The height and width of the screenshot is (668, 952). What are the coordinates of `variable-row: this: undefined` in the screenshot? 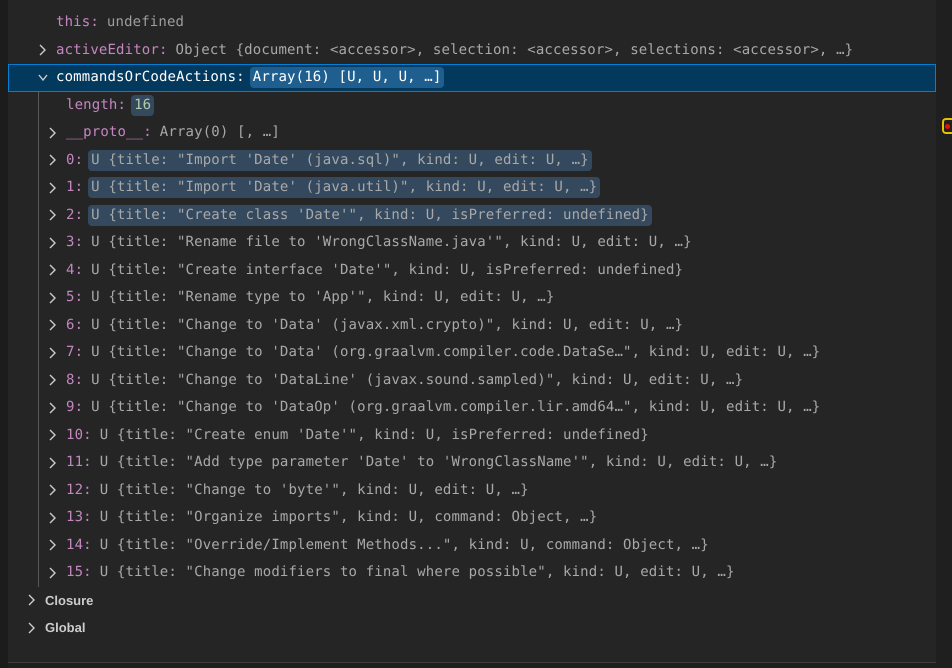 It's located at (472, 22).